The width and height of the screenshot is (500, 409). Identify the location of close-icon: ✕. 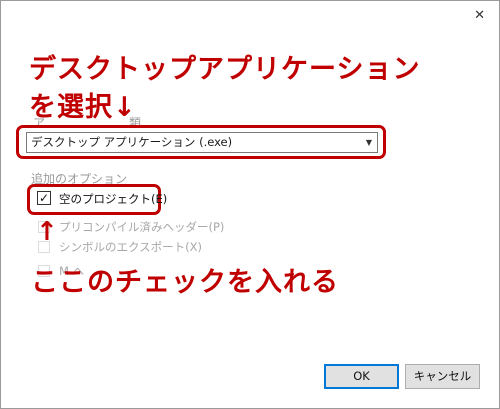
(479, 15).